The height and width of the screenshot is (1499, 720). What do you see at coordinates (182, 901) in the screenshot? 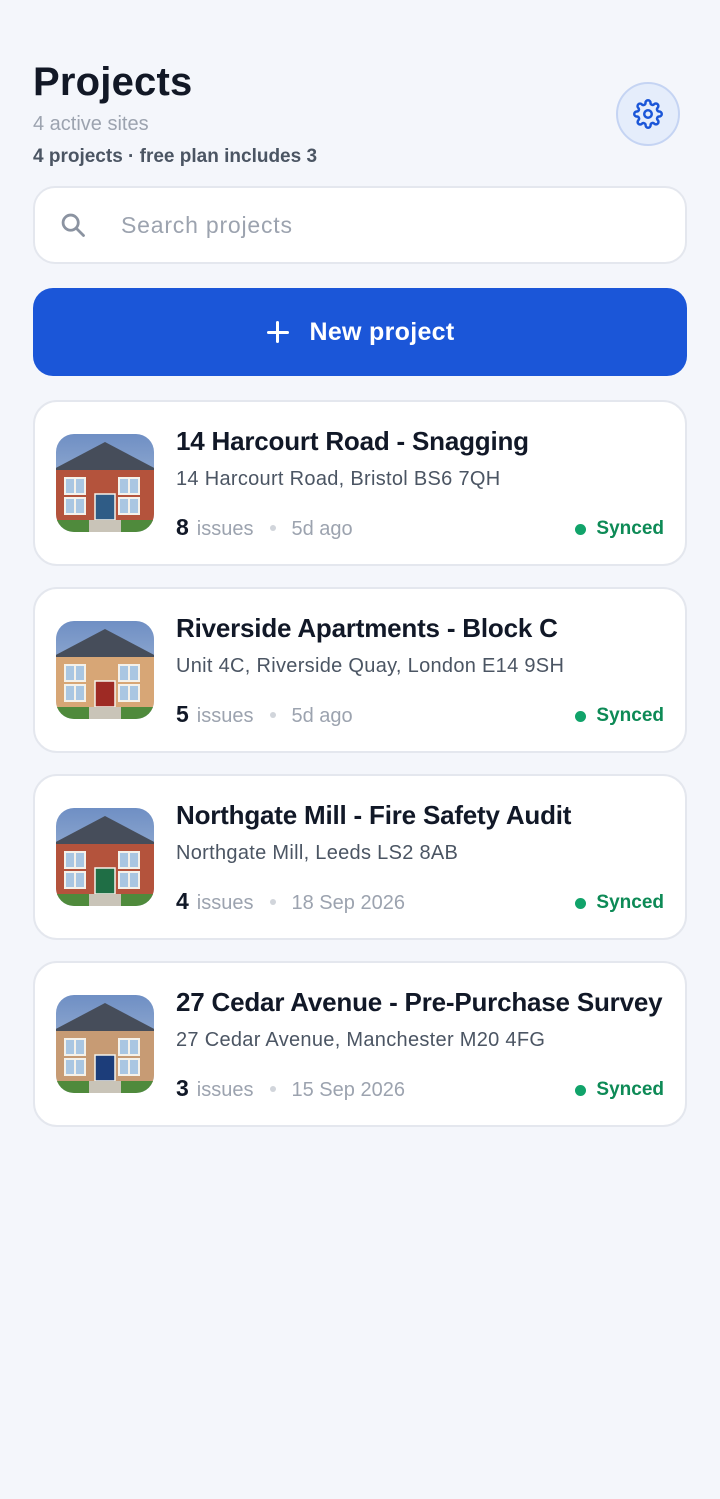
I see `issue-count: 4` at bounding box center [182, 901].